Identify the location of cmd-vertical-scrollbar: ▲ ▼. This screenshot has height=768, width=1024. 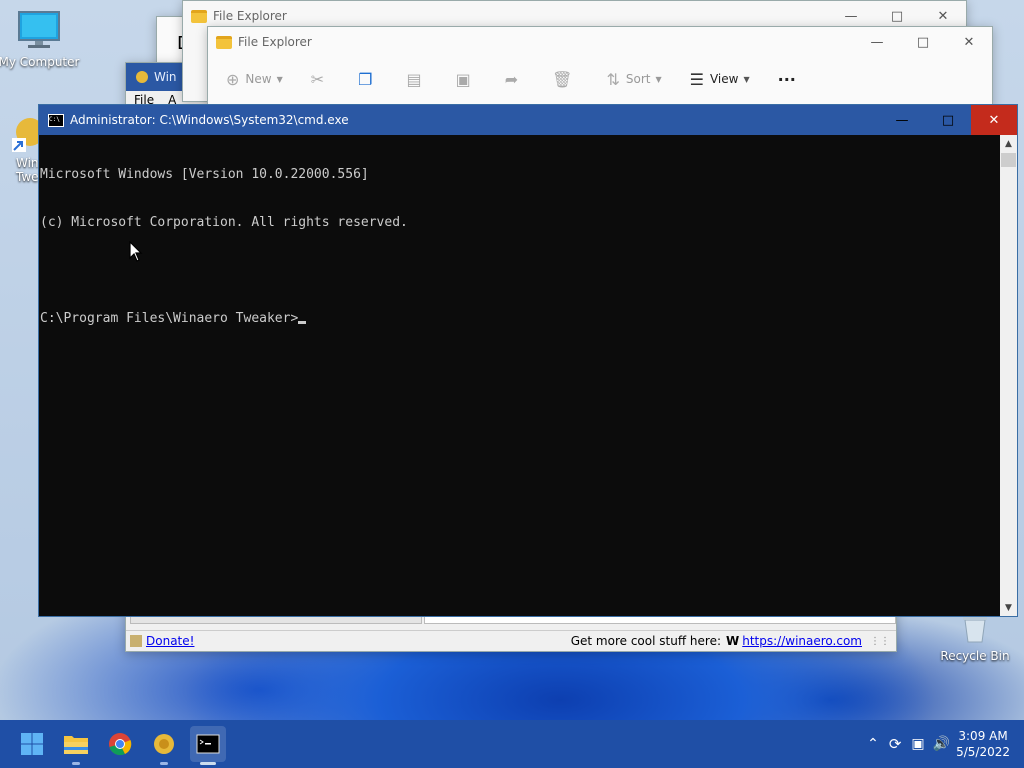
(1008, 375).